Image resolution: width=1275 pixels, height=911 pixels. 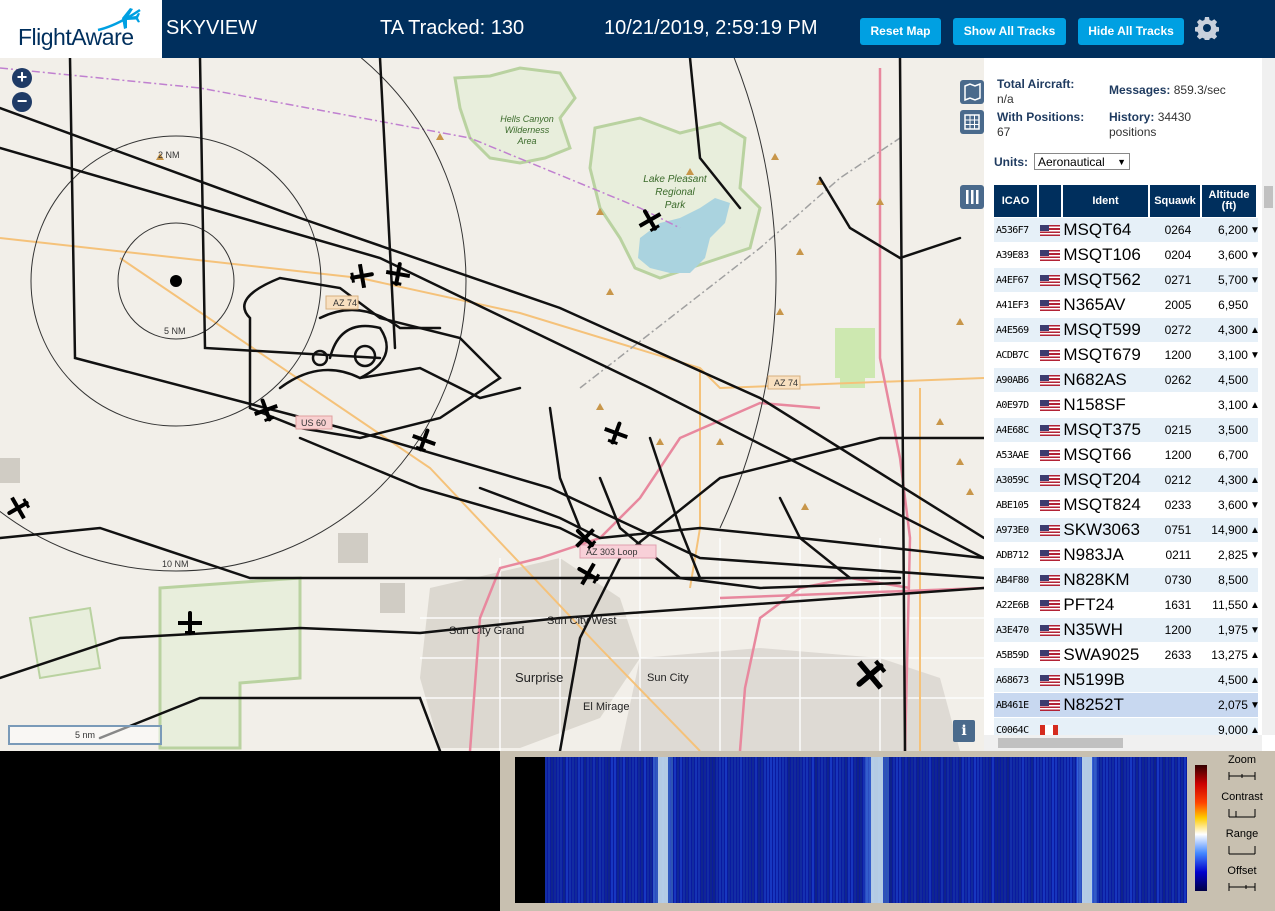 I want to click on table-row: A39E83 MSQT106 0204 3,600 ▼, so click(x=1127, y=255).